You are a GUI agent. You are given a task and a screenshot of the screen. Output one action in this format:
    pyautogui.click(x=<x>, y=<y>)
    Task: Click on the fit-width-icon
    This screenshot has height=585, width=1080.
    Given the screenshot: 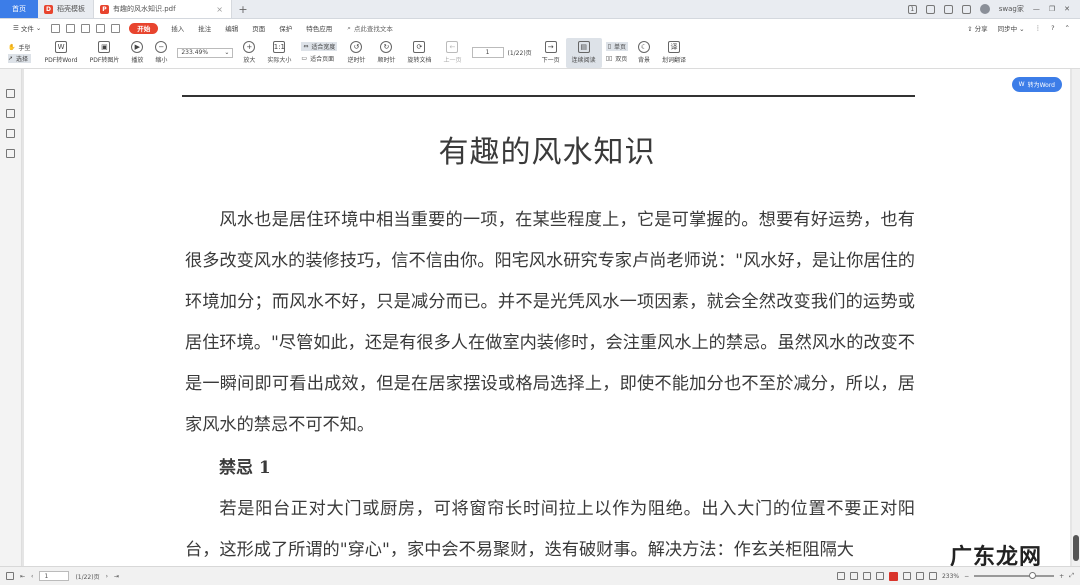 What is the action you would take?
    pyautogui.click(x=906, y=576)
    